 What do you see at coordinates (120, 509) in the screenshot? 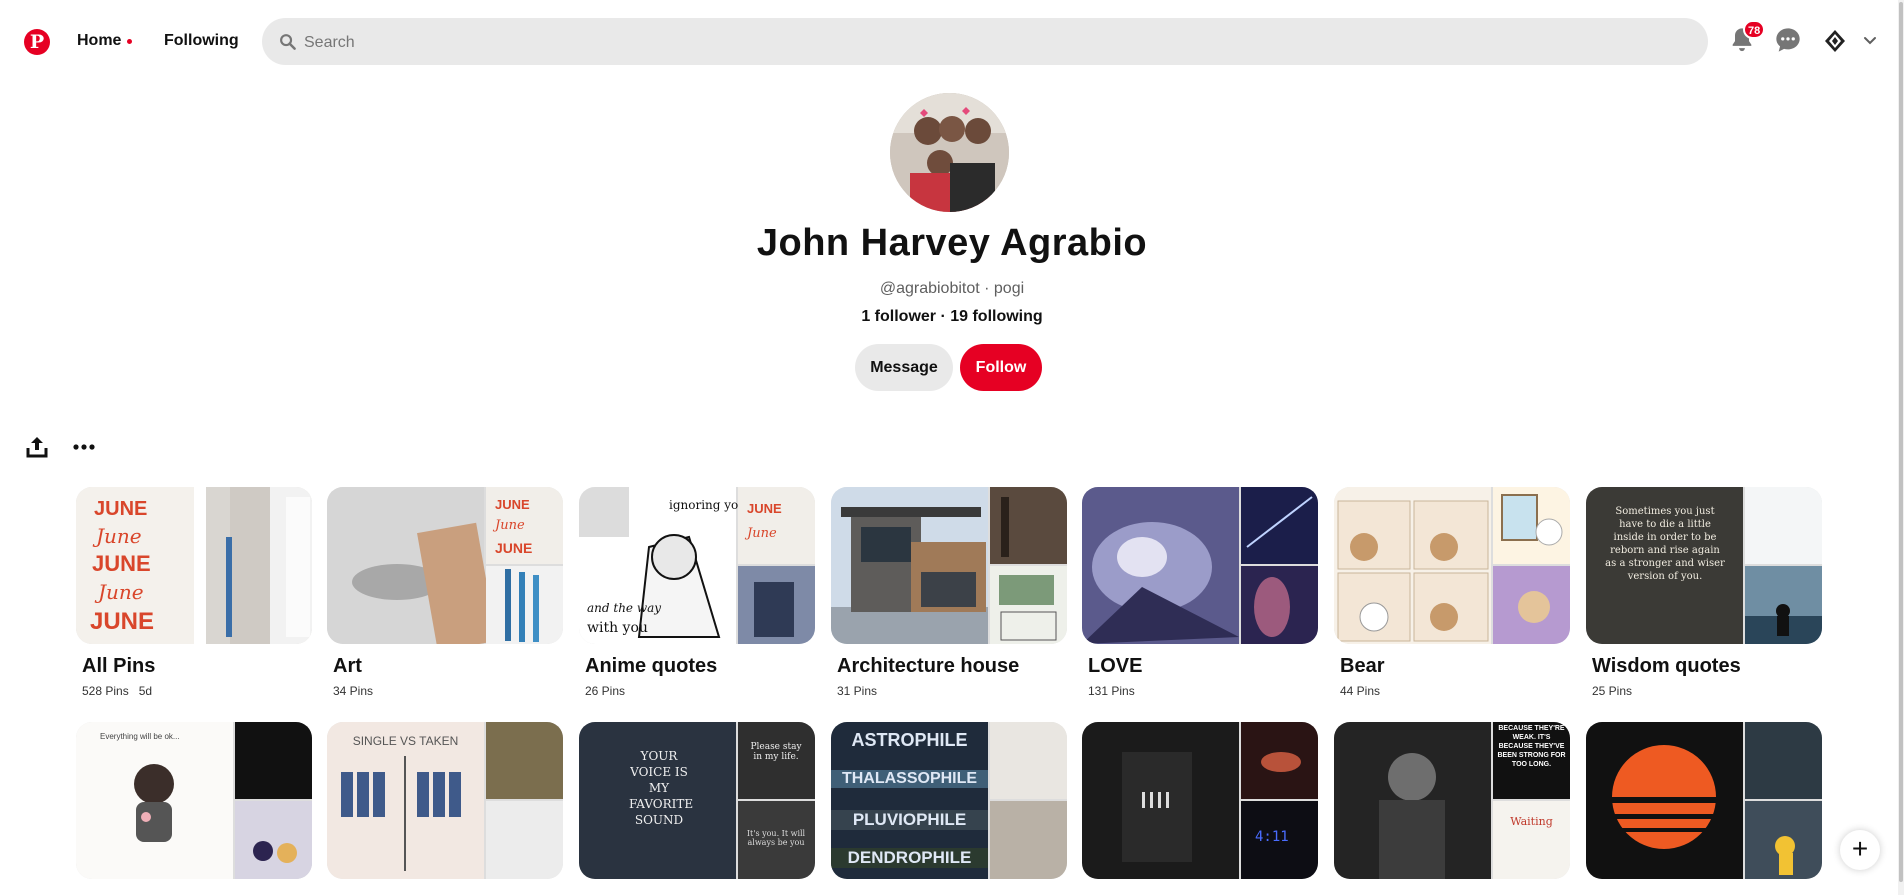
I see `cover-text-june: JUNE` at bounding box center [120, 509].